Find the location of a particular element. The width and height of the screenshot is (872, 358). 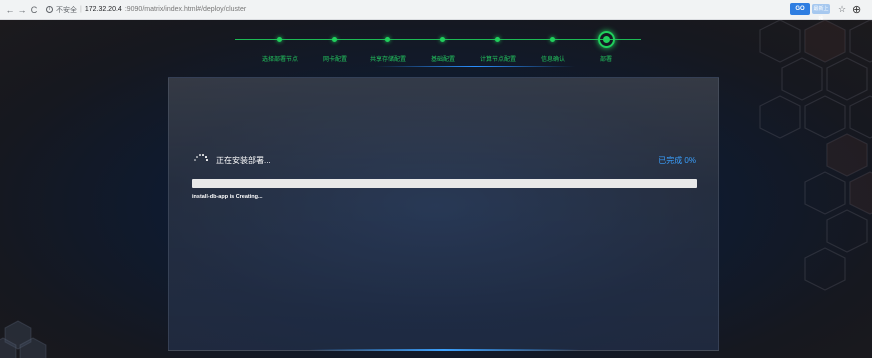

step-dot-active is located at coordinates (606, 39).